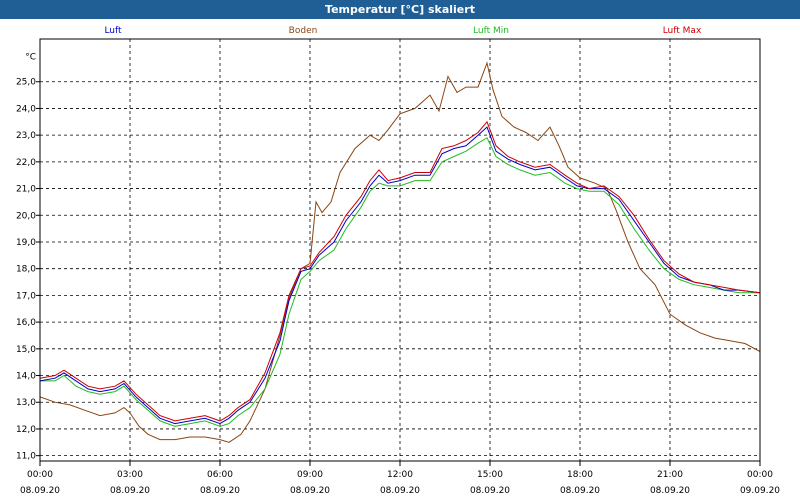 This screenshot has width=800, height=500. I want to click on x-tick-label-time: 03:00, so click(130, 475).